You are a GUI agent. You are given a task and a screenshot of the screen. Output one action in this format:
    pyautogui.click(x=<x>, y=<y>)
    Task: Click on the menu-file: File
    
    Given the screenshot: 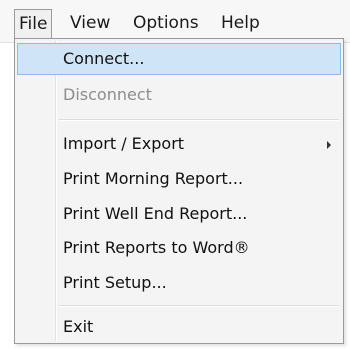 What is the action you would take?
    pyautogui.click(x=33, y=24)
    